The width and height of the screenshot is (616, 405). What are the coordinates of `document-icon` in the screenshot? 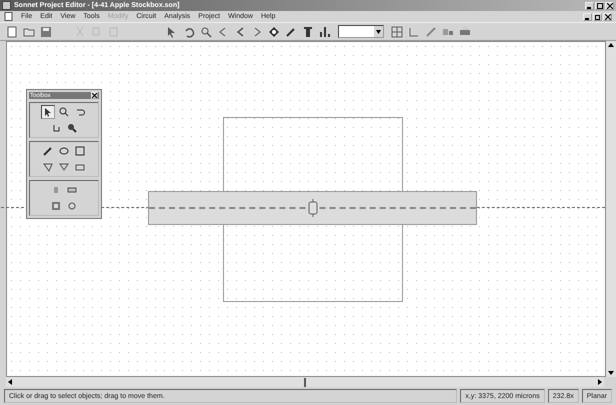 It's located at (8, 16).